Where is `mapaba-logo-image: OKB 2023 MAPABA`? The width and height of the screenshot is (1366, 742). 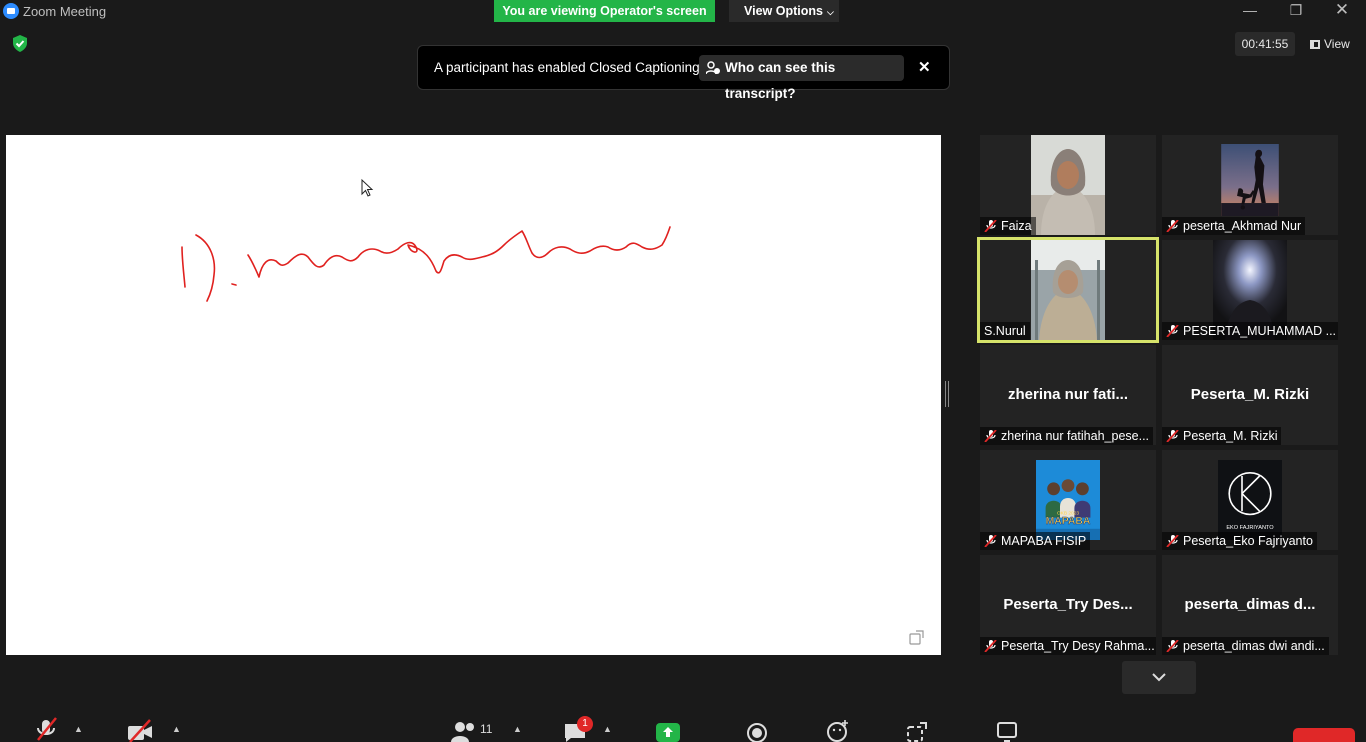 mapaba-logo-image: OKB 2023 MAPABA is located at coordinates (1068, 500).